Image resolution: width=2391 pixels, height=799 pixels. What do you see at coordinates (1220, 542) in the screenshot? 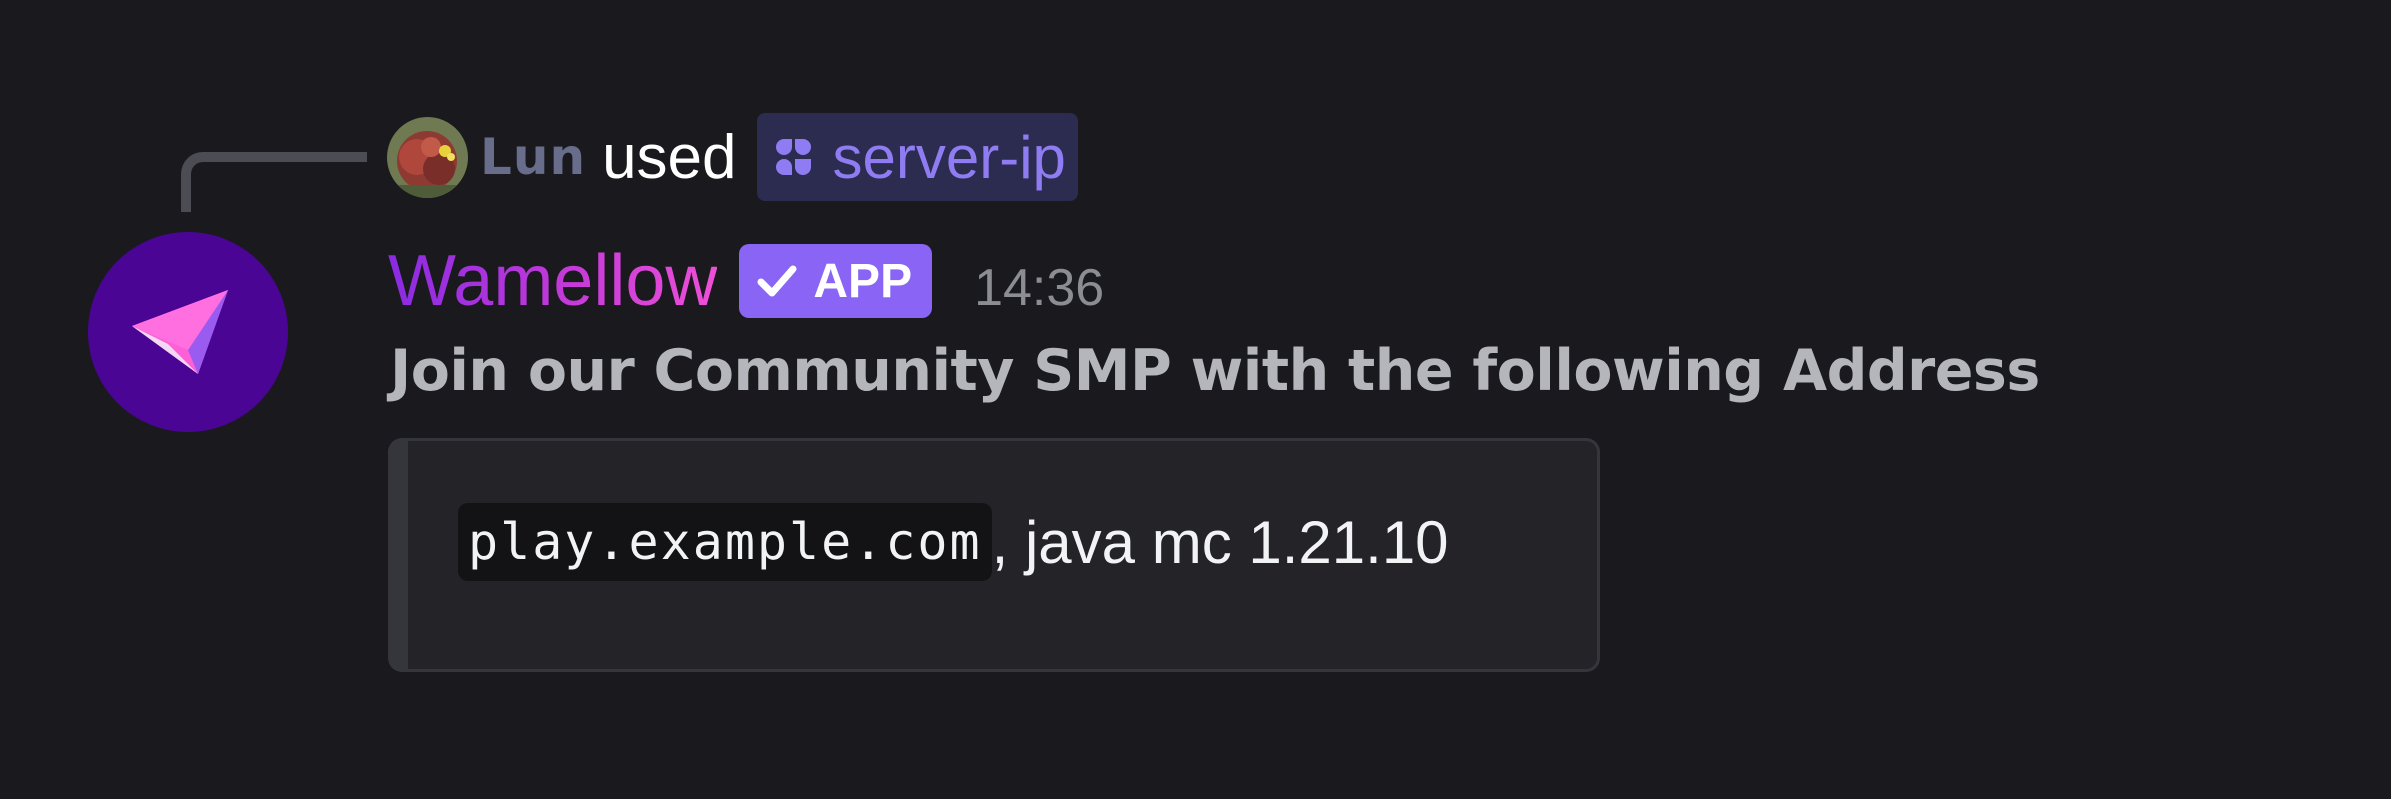
I see `embed-text: , java mc 1.21.10` at bounding box center [1220, 542].